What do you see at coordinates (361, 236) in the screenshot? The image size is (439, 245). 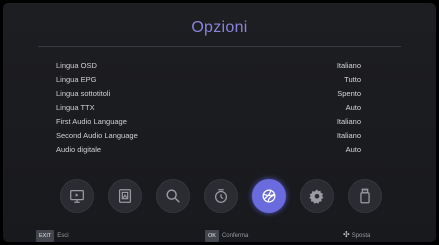 I see `move-label: Sposta` at bounding box center [361, 236].